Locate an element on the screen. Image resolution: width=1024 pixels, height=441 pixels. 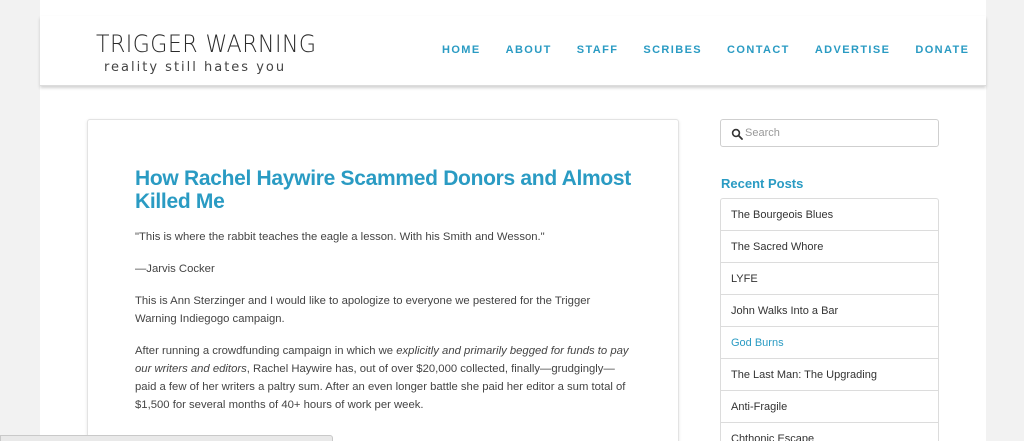
nav-contact: CONTACT is located at coordinates (758, 50).